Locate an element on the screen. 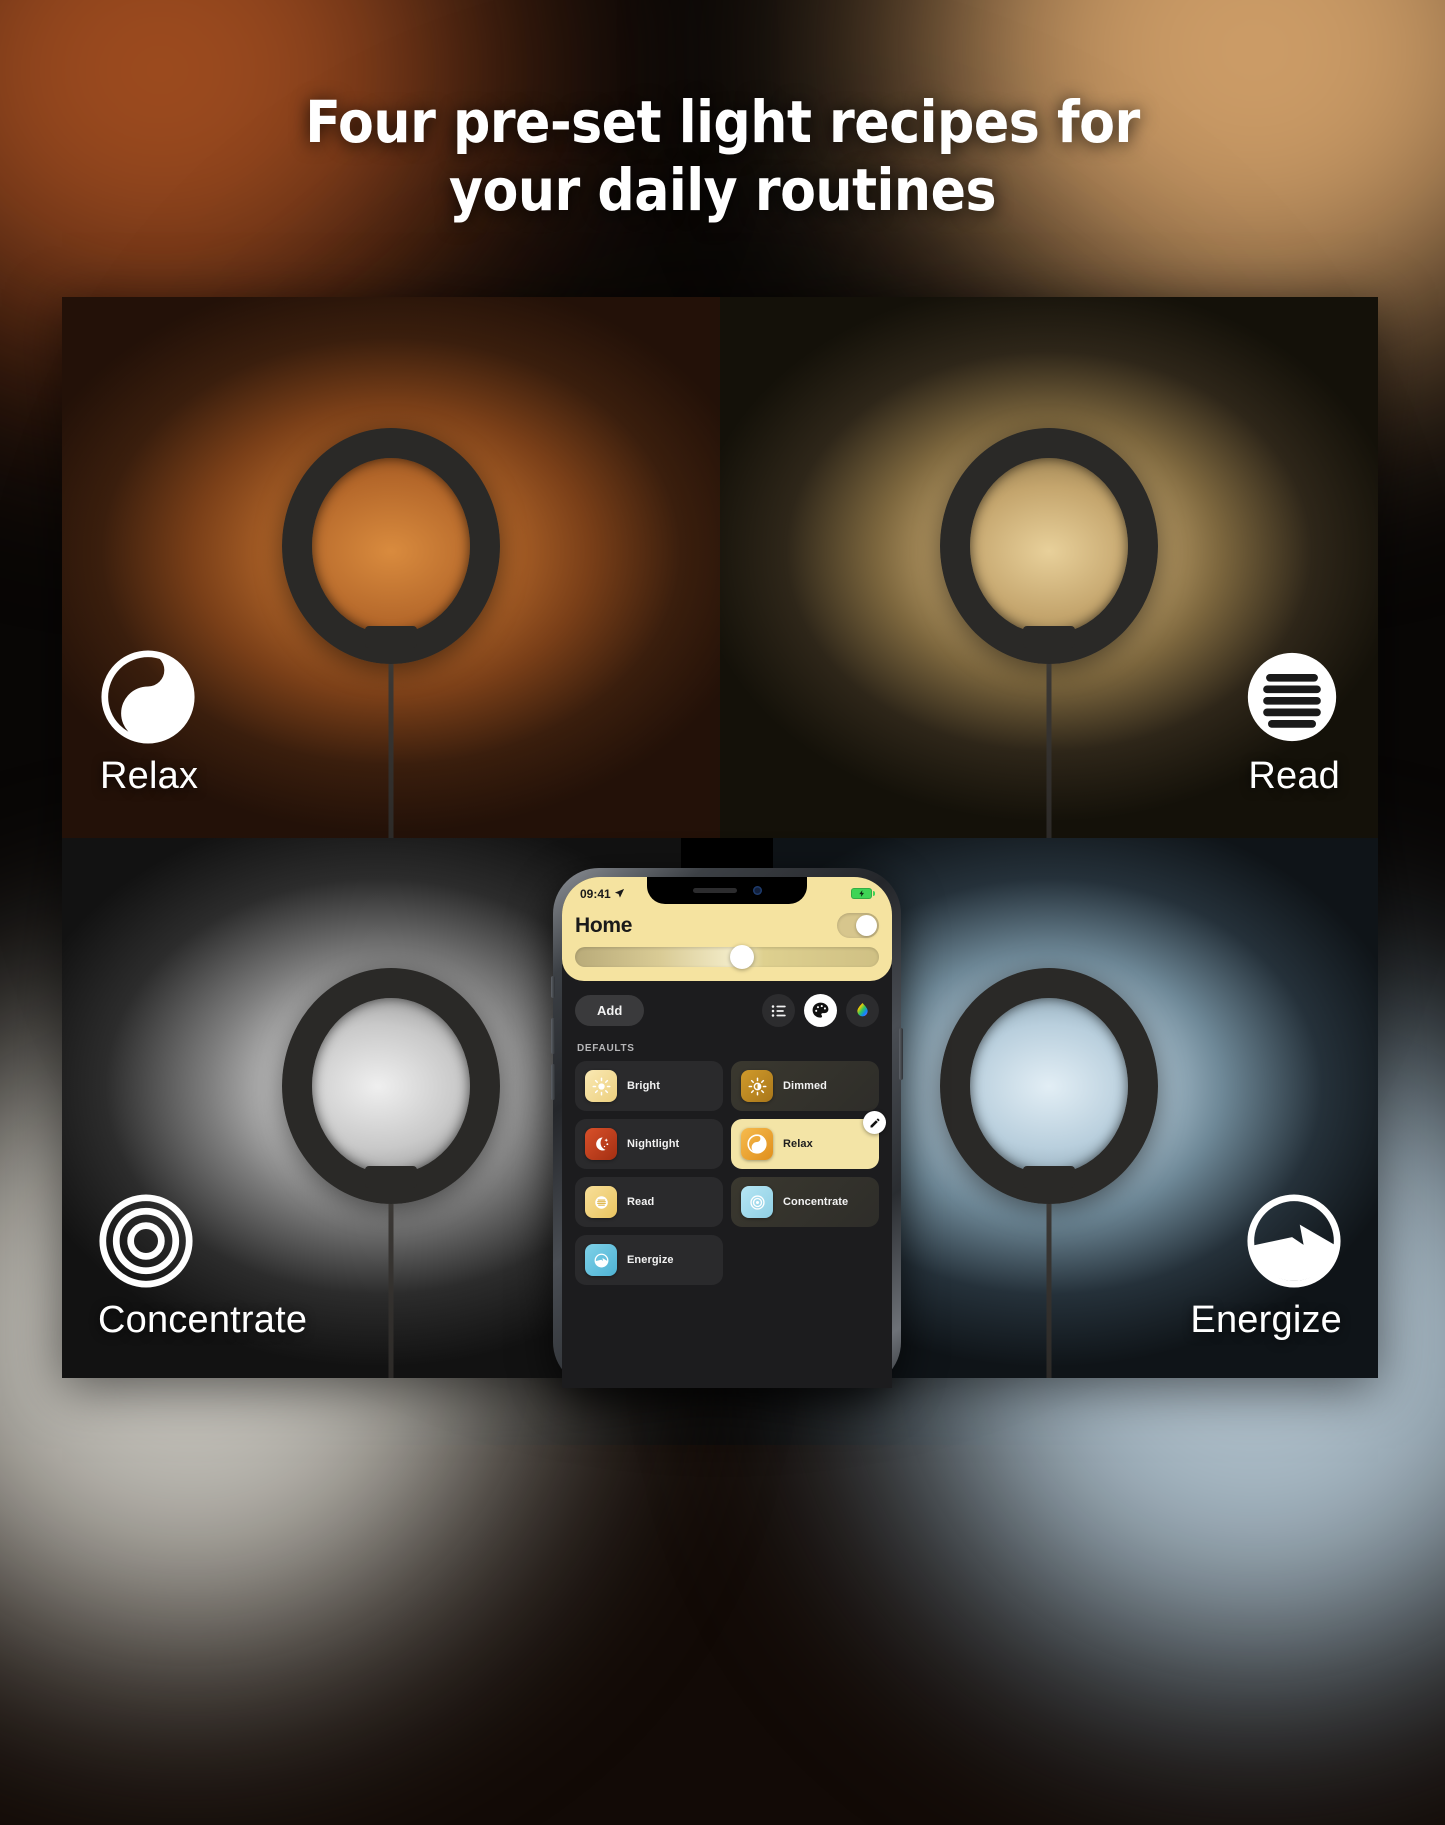 The image size is (1445, 1825). quadrant-read: Read is located at coordinates (1049, 567).